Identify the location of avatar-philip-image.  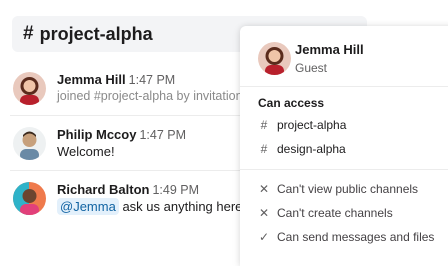
(29, 143).